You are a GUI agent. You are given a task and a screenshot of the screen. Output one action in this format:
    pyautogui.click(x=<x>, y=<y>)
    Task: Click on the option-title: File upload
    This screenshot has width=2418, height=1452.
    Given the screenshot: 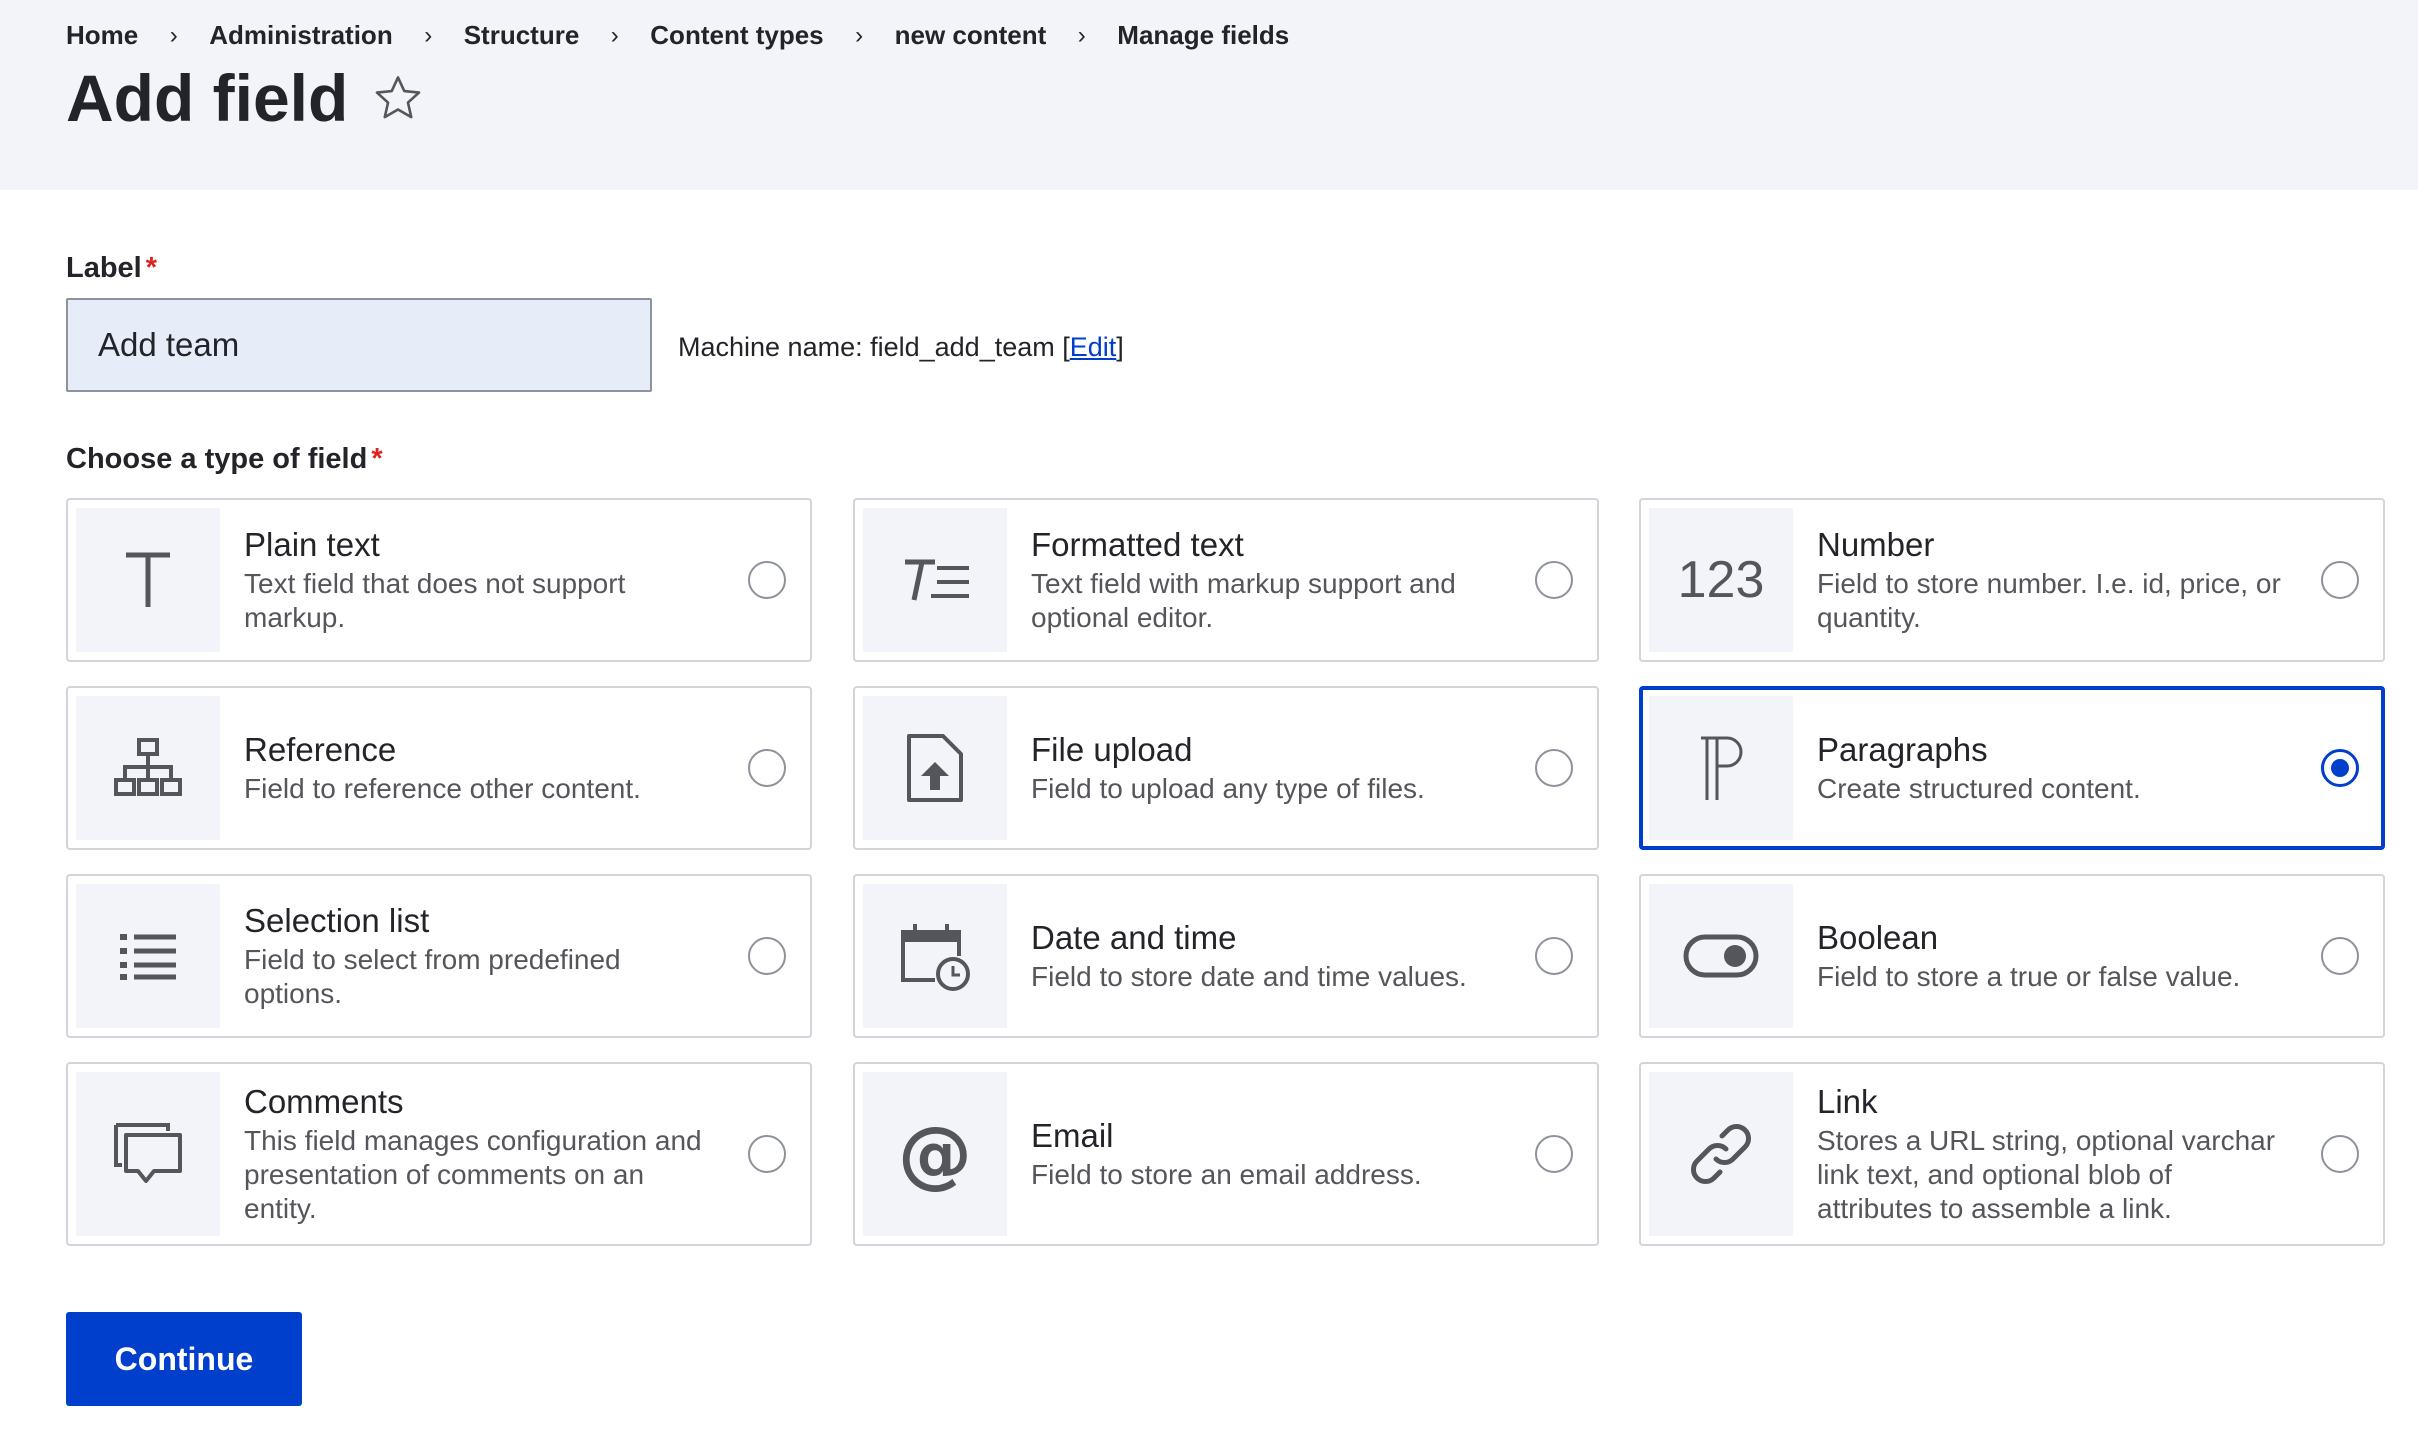 What is the action you would take?
    pyautogui.click(x=1112, y=749)
    